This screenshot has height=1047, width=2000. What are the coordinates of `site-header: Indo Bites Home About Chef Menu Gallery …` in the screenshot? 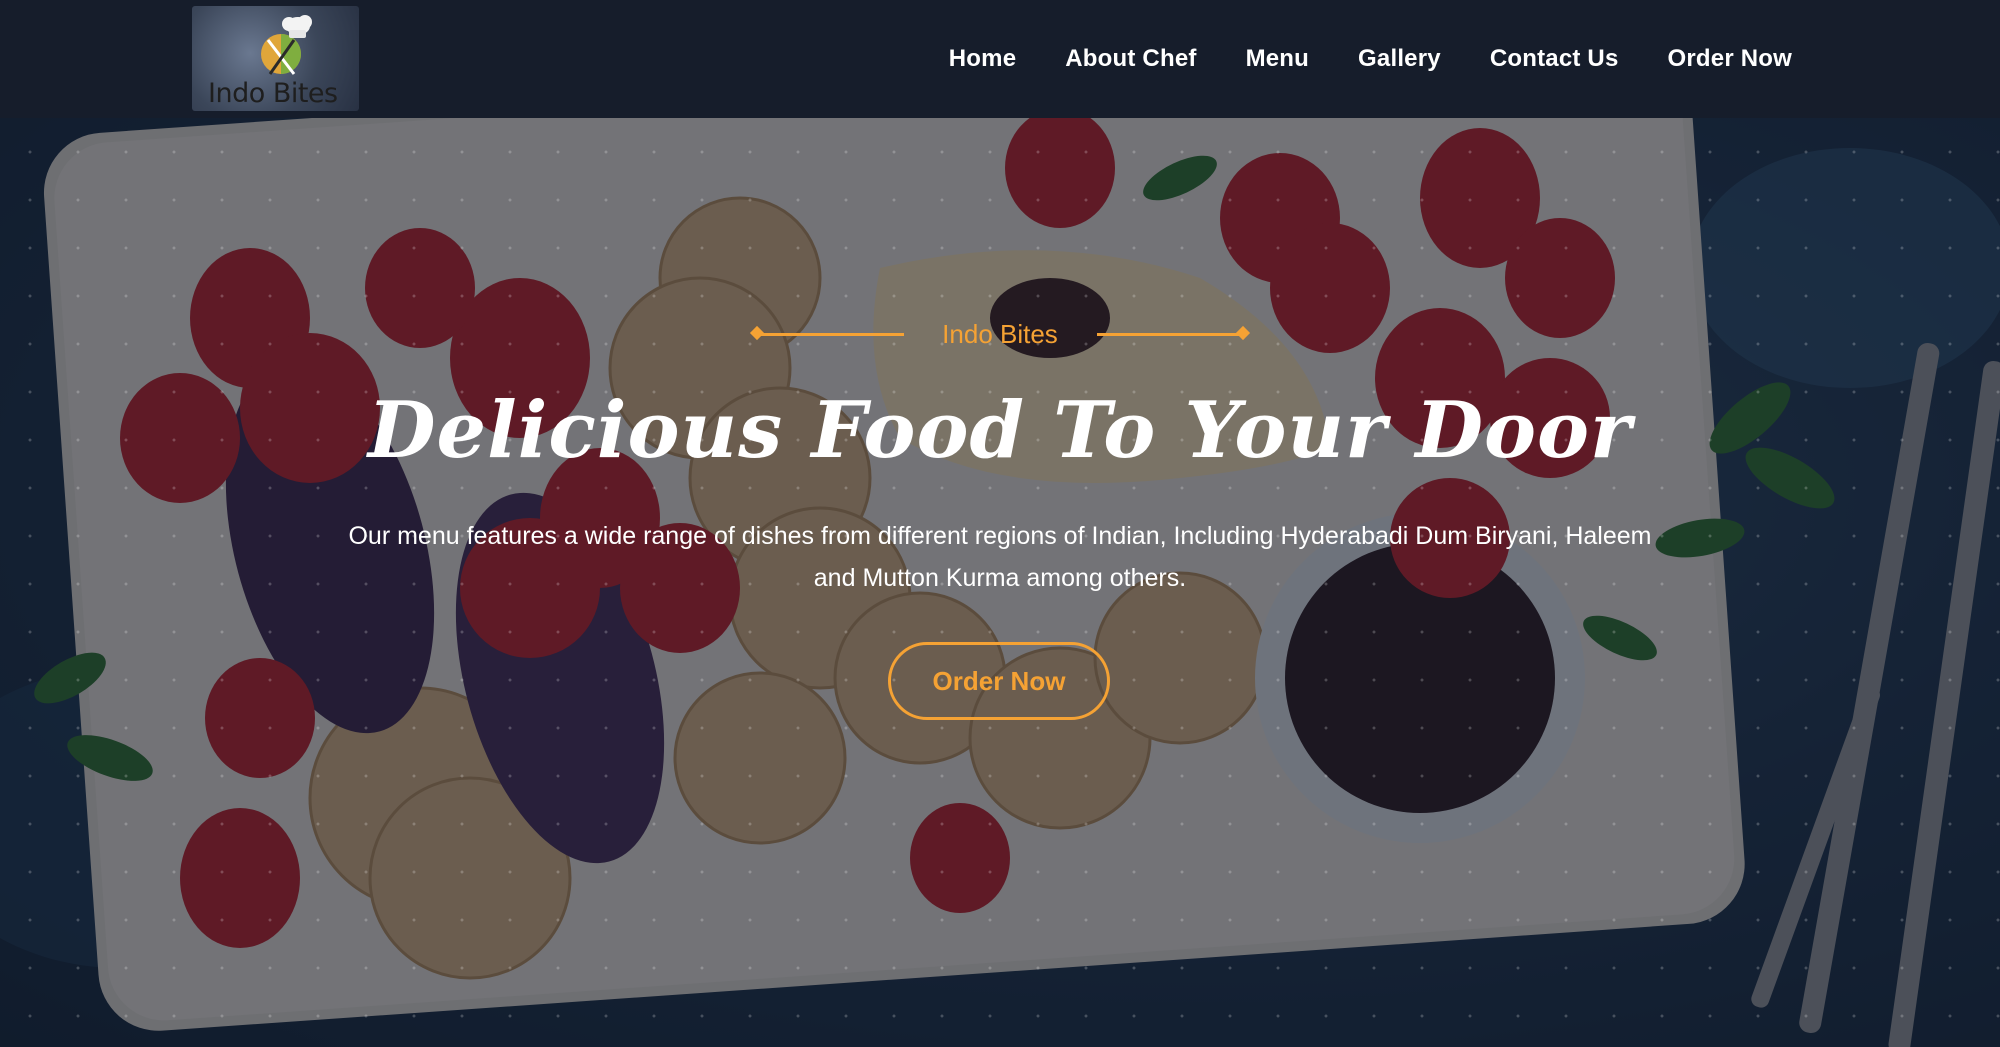 It's located at (1000, 59).